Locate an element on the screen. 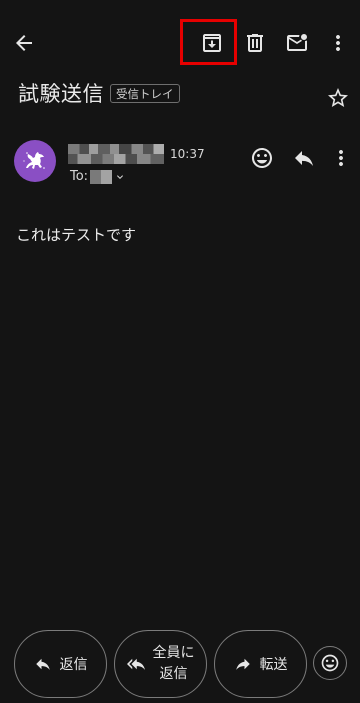  star-outline-icon is located at coordinates (338, 97).